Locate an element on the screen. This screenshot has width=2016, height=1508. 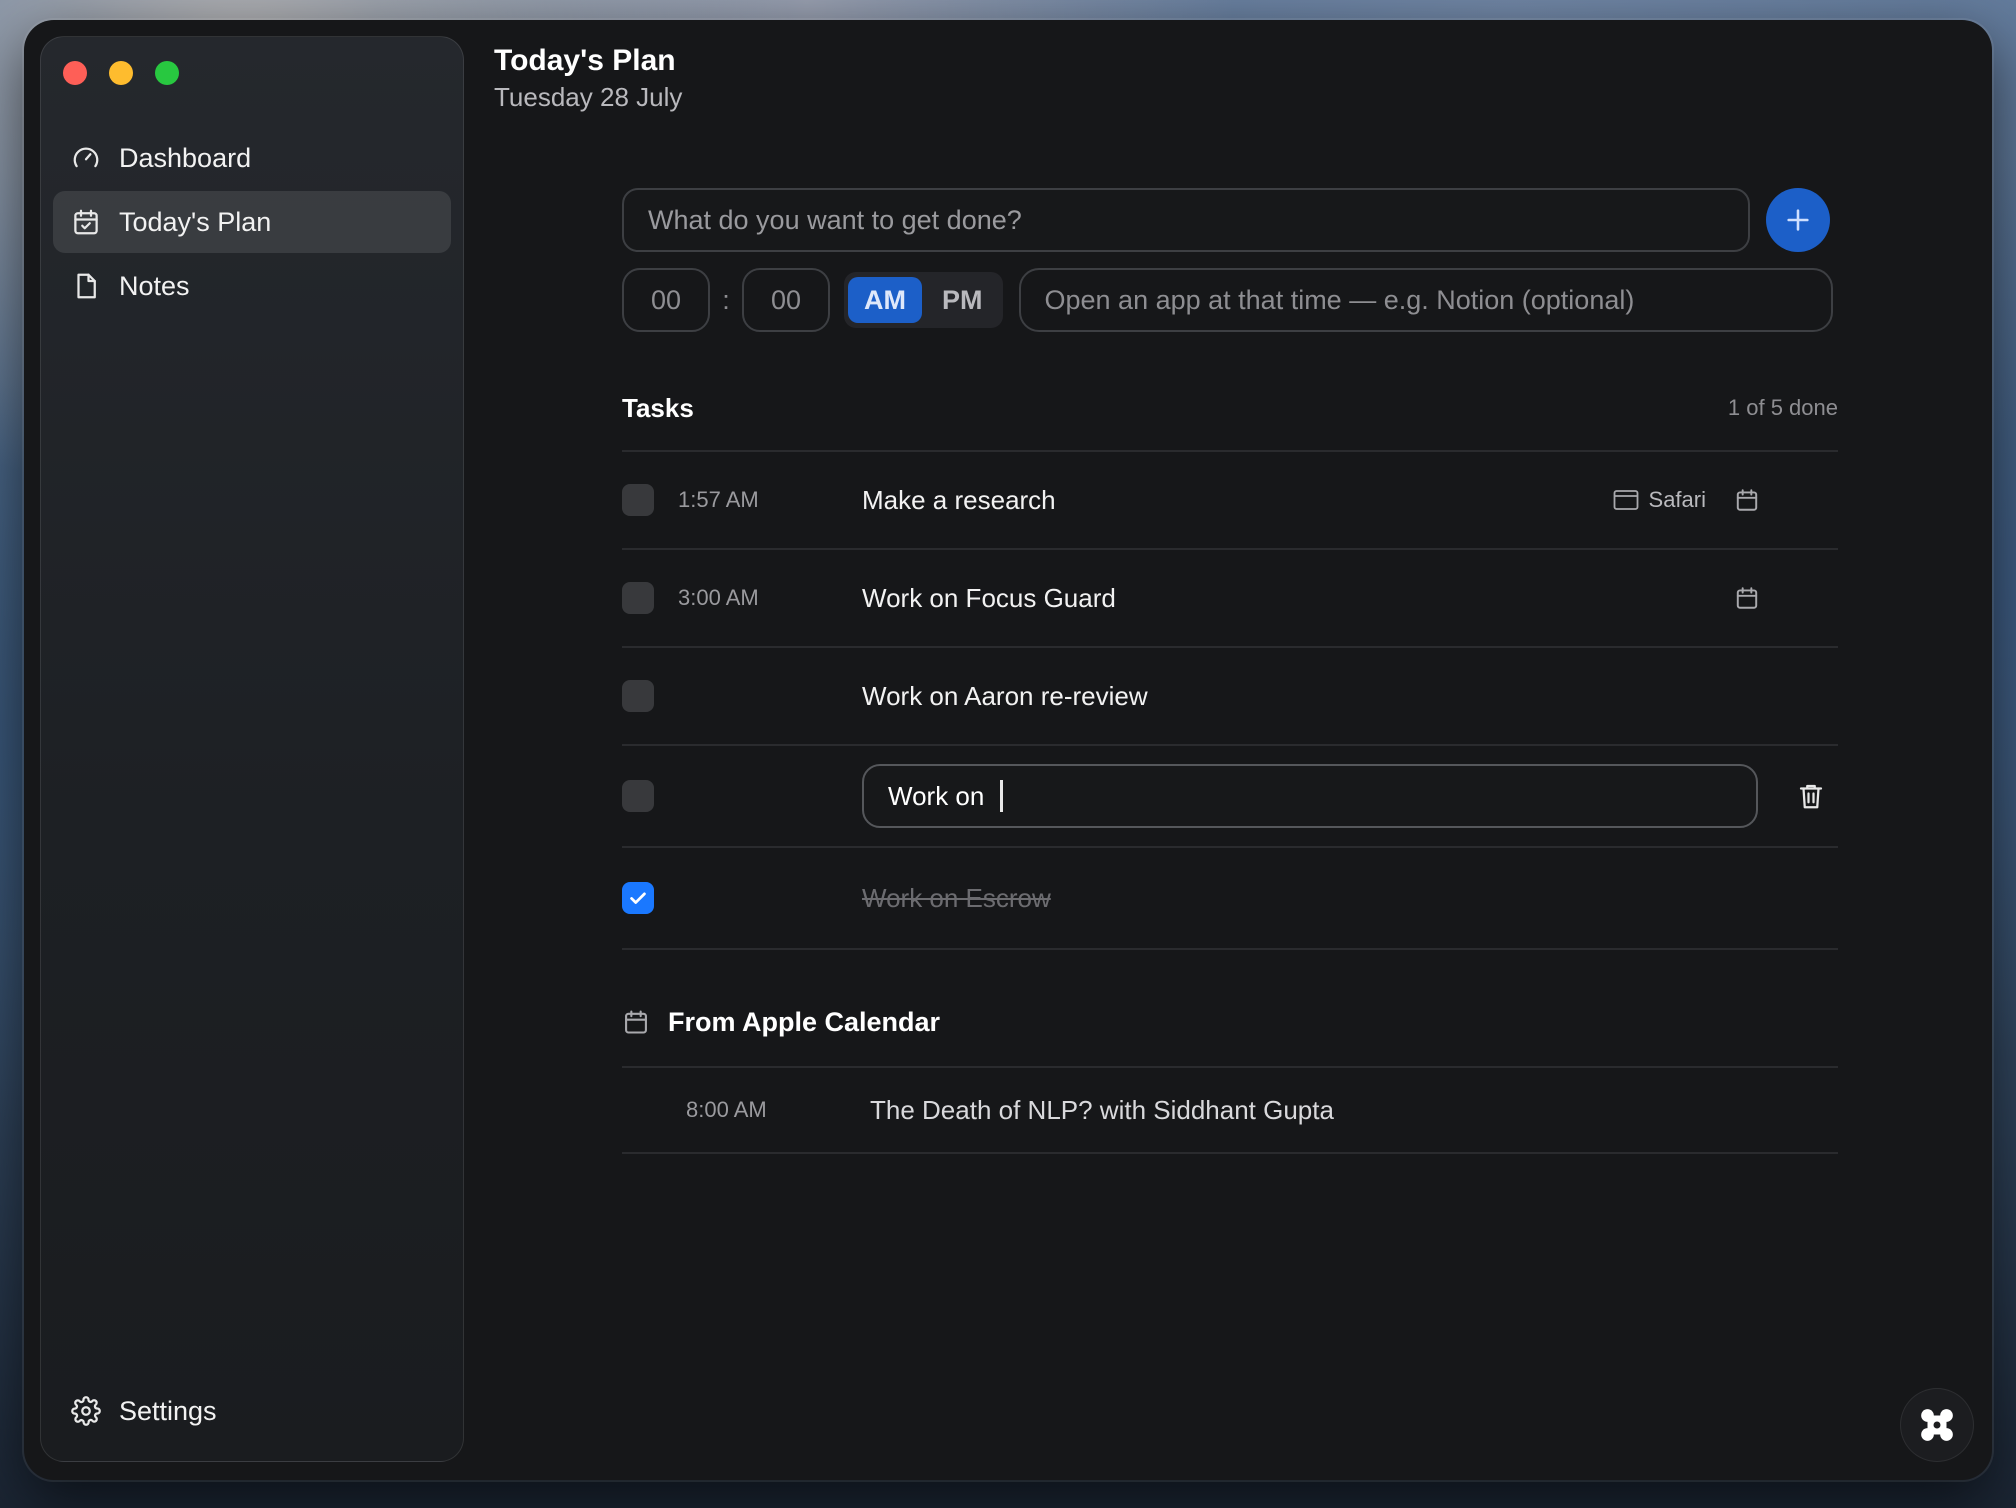
sidebar-item-notes: Notes is located at coordinates (252, 286).